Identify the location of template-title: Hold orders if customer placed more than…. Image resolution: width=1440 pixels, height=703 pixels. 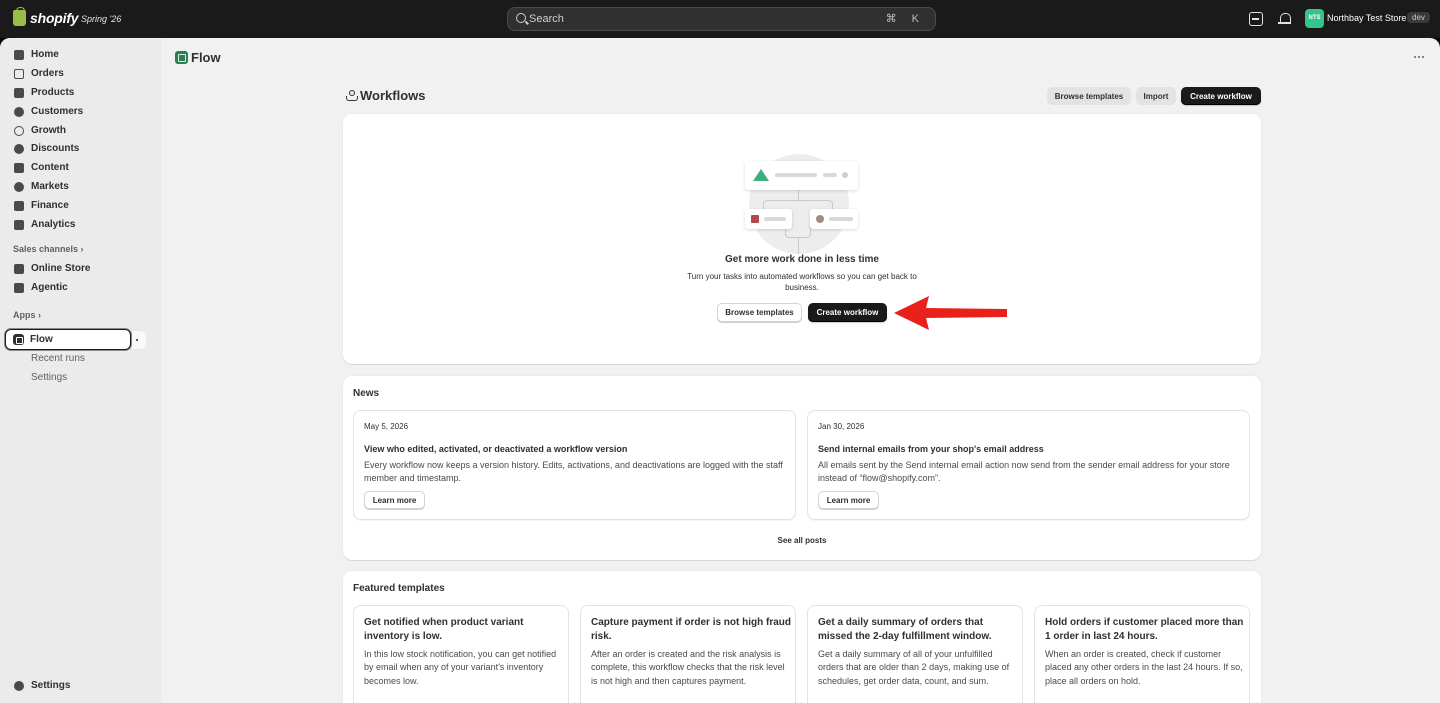
(1144, 629).